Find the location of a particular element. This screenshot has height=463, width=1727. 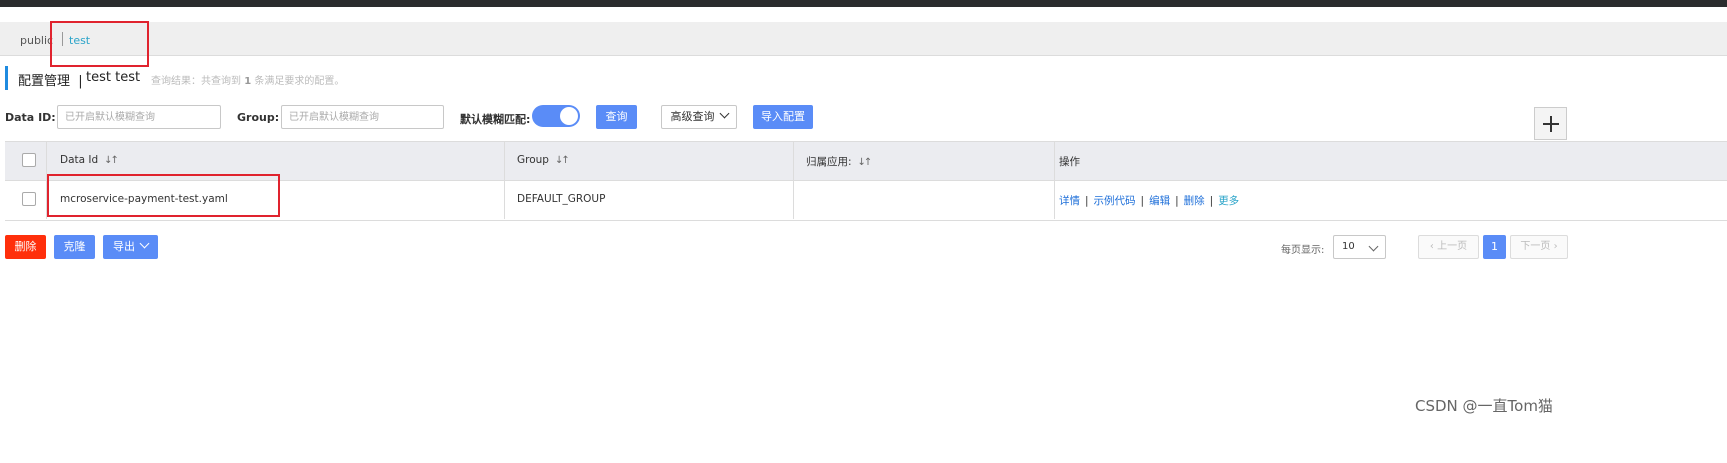

row-app-cell is located at coordinates (924, 200).